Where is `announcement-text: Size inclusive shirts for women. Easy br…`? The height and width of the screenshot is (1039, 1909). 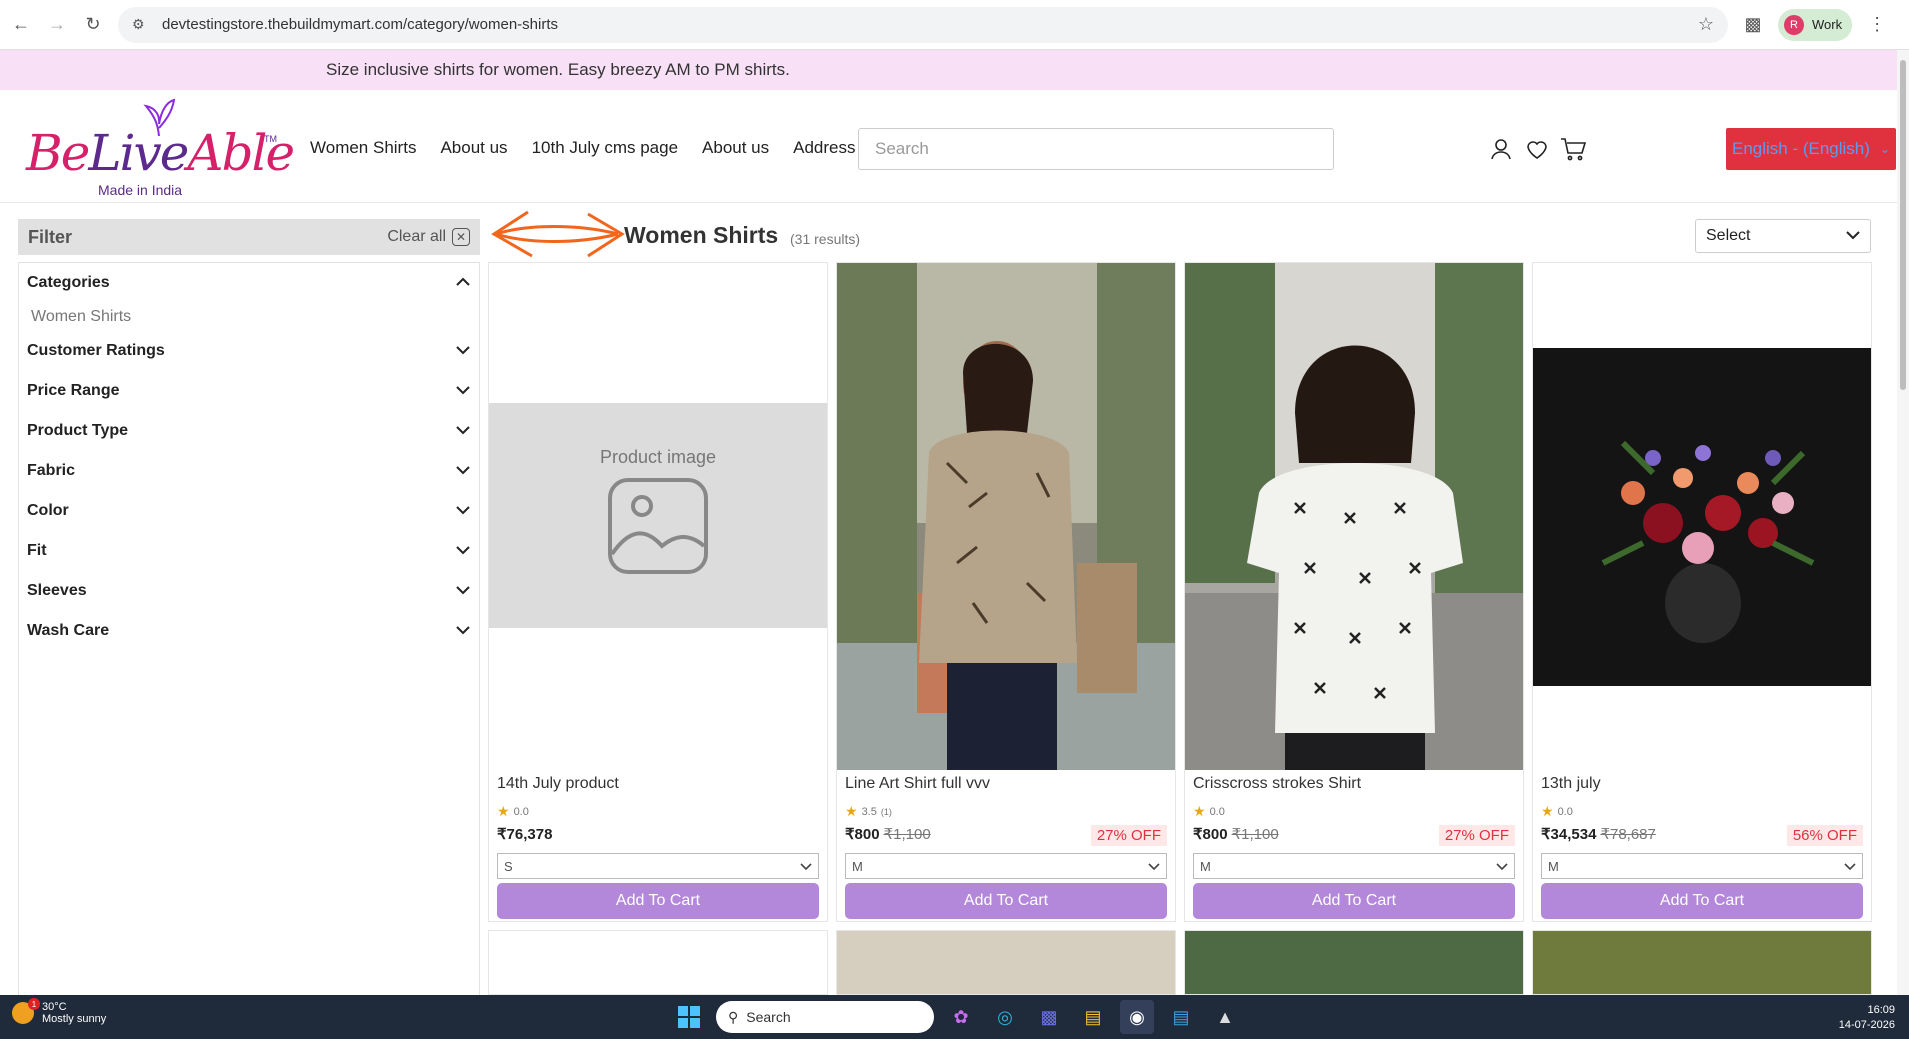 announcement-text: Size inclusive shirts for women. Easy br… is located at coordinates (558, 69).